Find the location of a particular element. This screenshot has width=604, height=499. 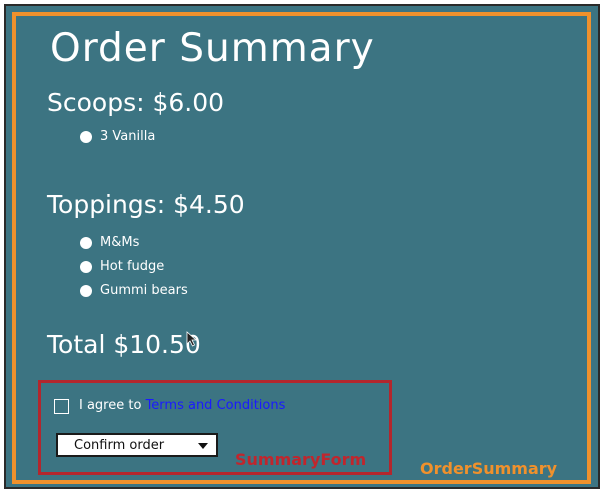

topping-item-label: M&Ms is located at coordinates (120, 242).